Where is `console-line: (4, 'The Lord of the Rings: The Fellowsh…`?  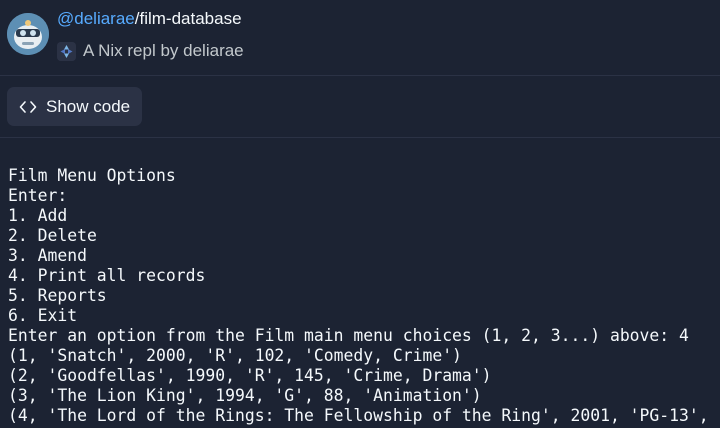
console-line: (4, 'The Lord of the Rings: The Fellowsh… is located at coordinates (358, 415).